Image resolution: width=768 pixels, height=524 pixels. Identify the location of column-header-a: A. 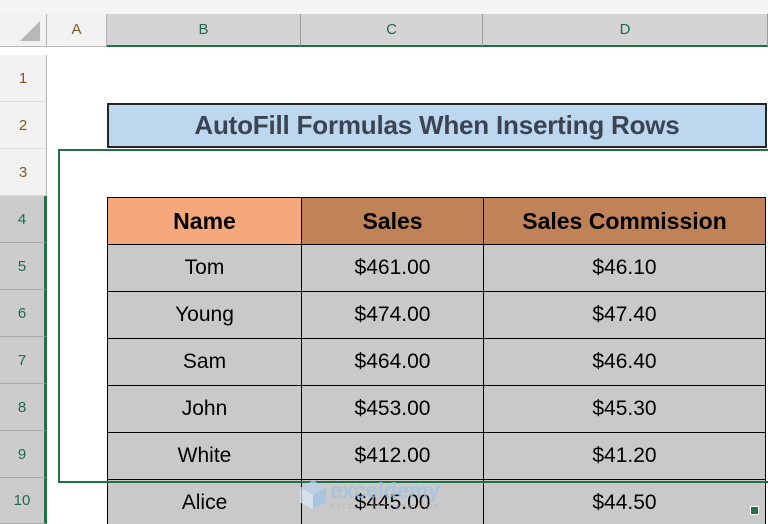
(77, 30).